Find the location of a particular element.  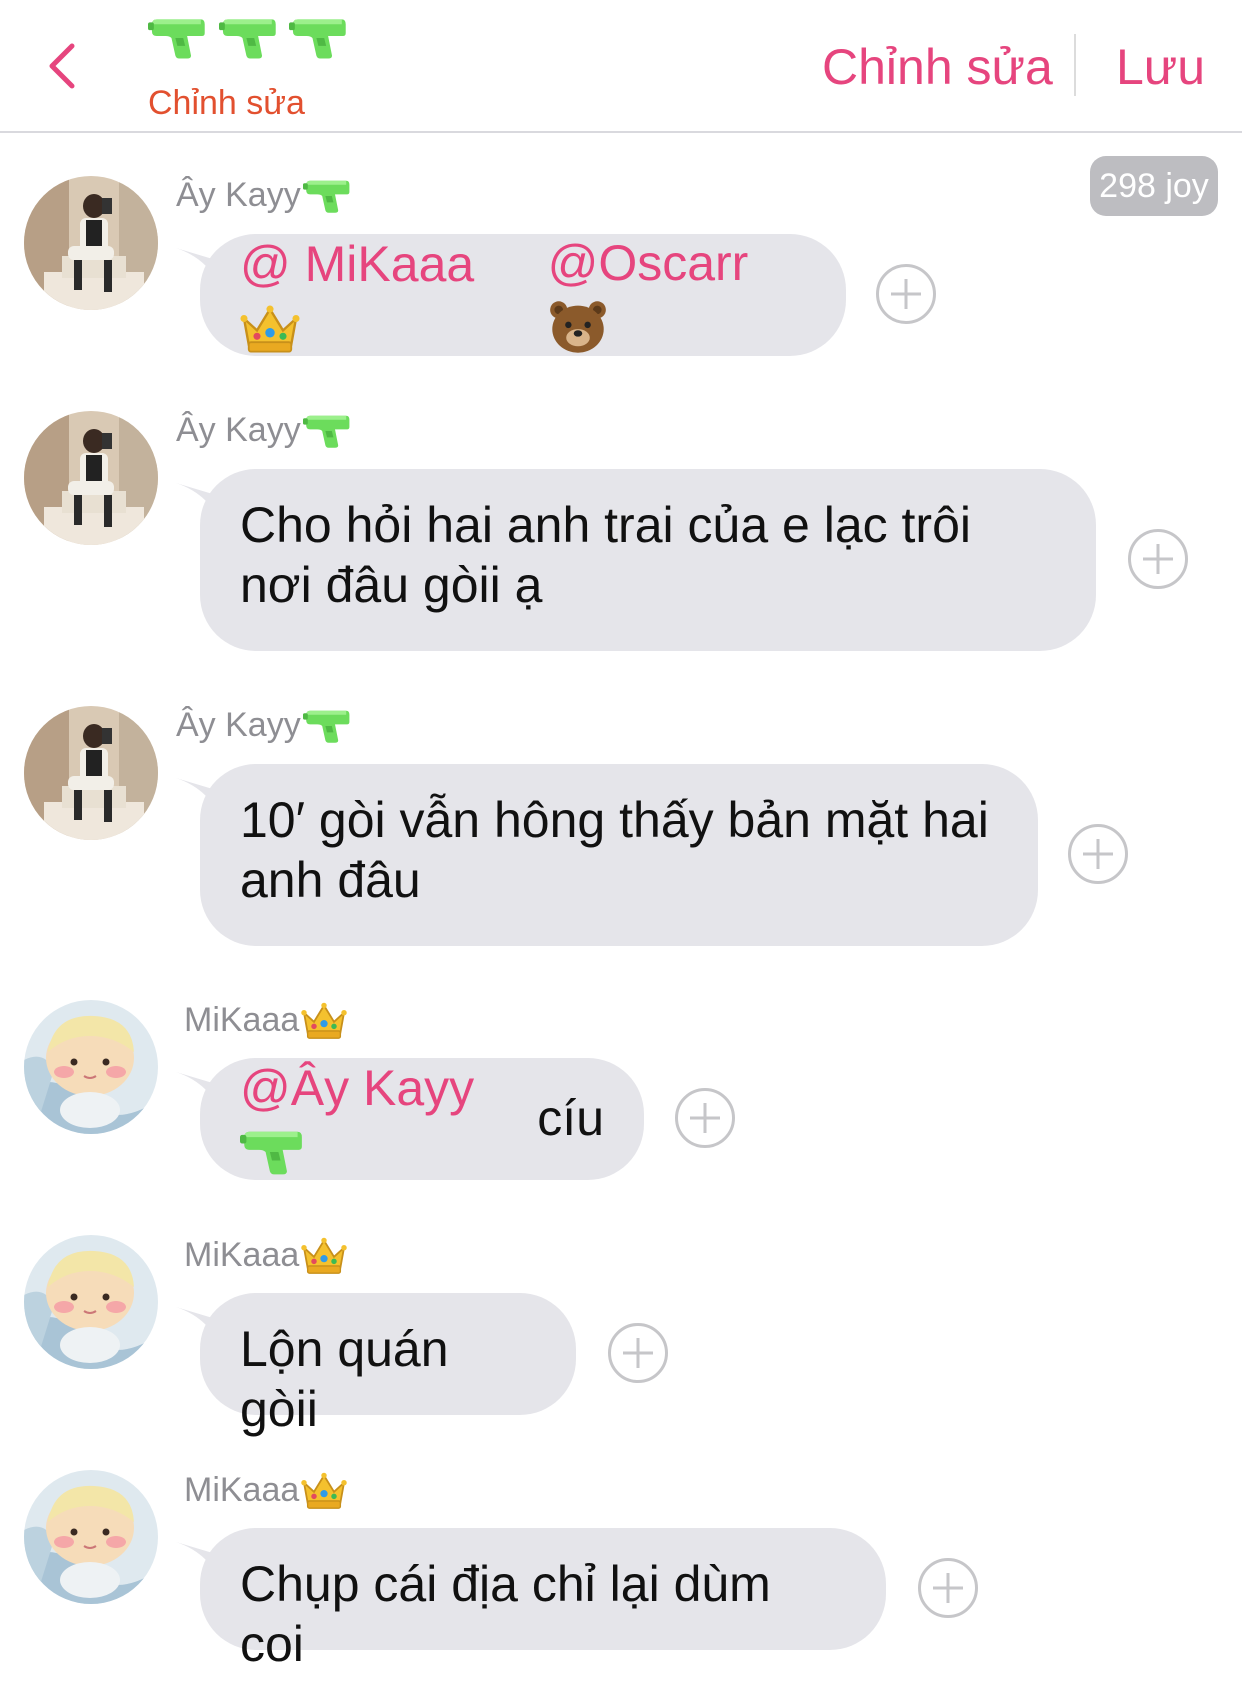

joy-badge: 298 joy is located at coordinates (1154, 186).